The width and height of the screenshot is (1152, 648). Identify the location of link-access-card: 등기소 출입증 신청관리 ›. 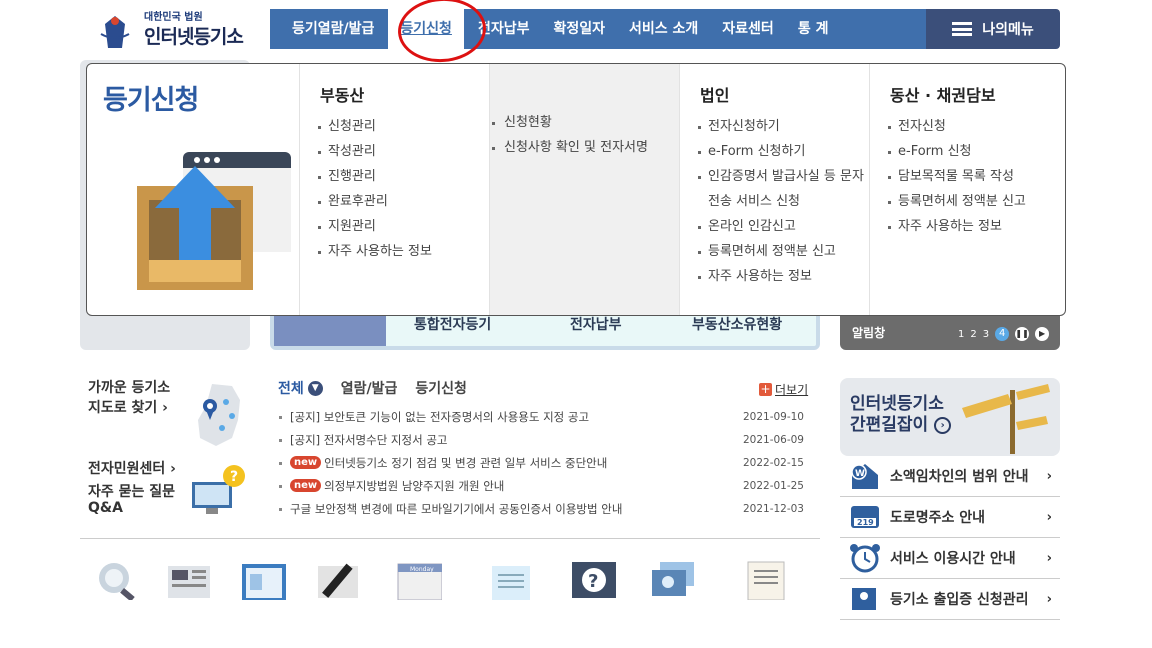
(950, 599).